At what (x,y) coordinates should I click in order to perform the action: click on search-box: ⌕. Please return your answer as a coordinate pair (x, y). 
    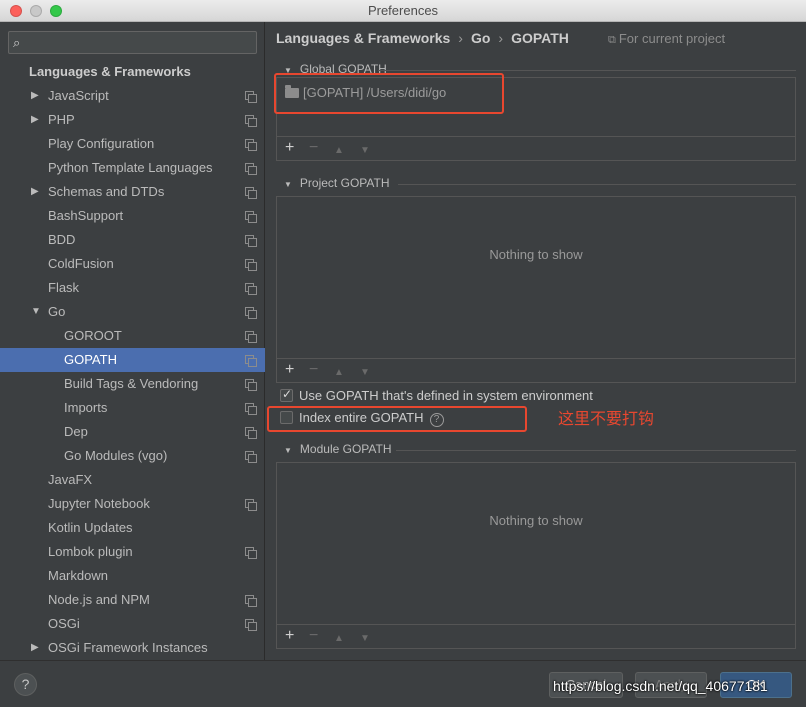
    Looking at the image, I should click on (132, 42).